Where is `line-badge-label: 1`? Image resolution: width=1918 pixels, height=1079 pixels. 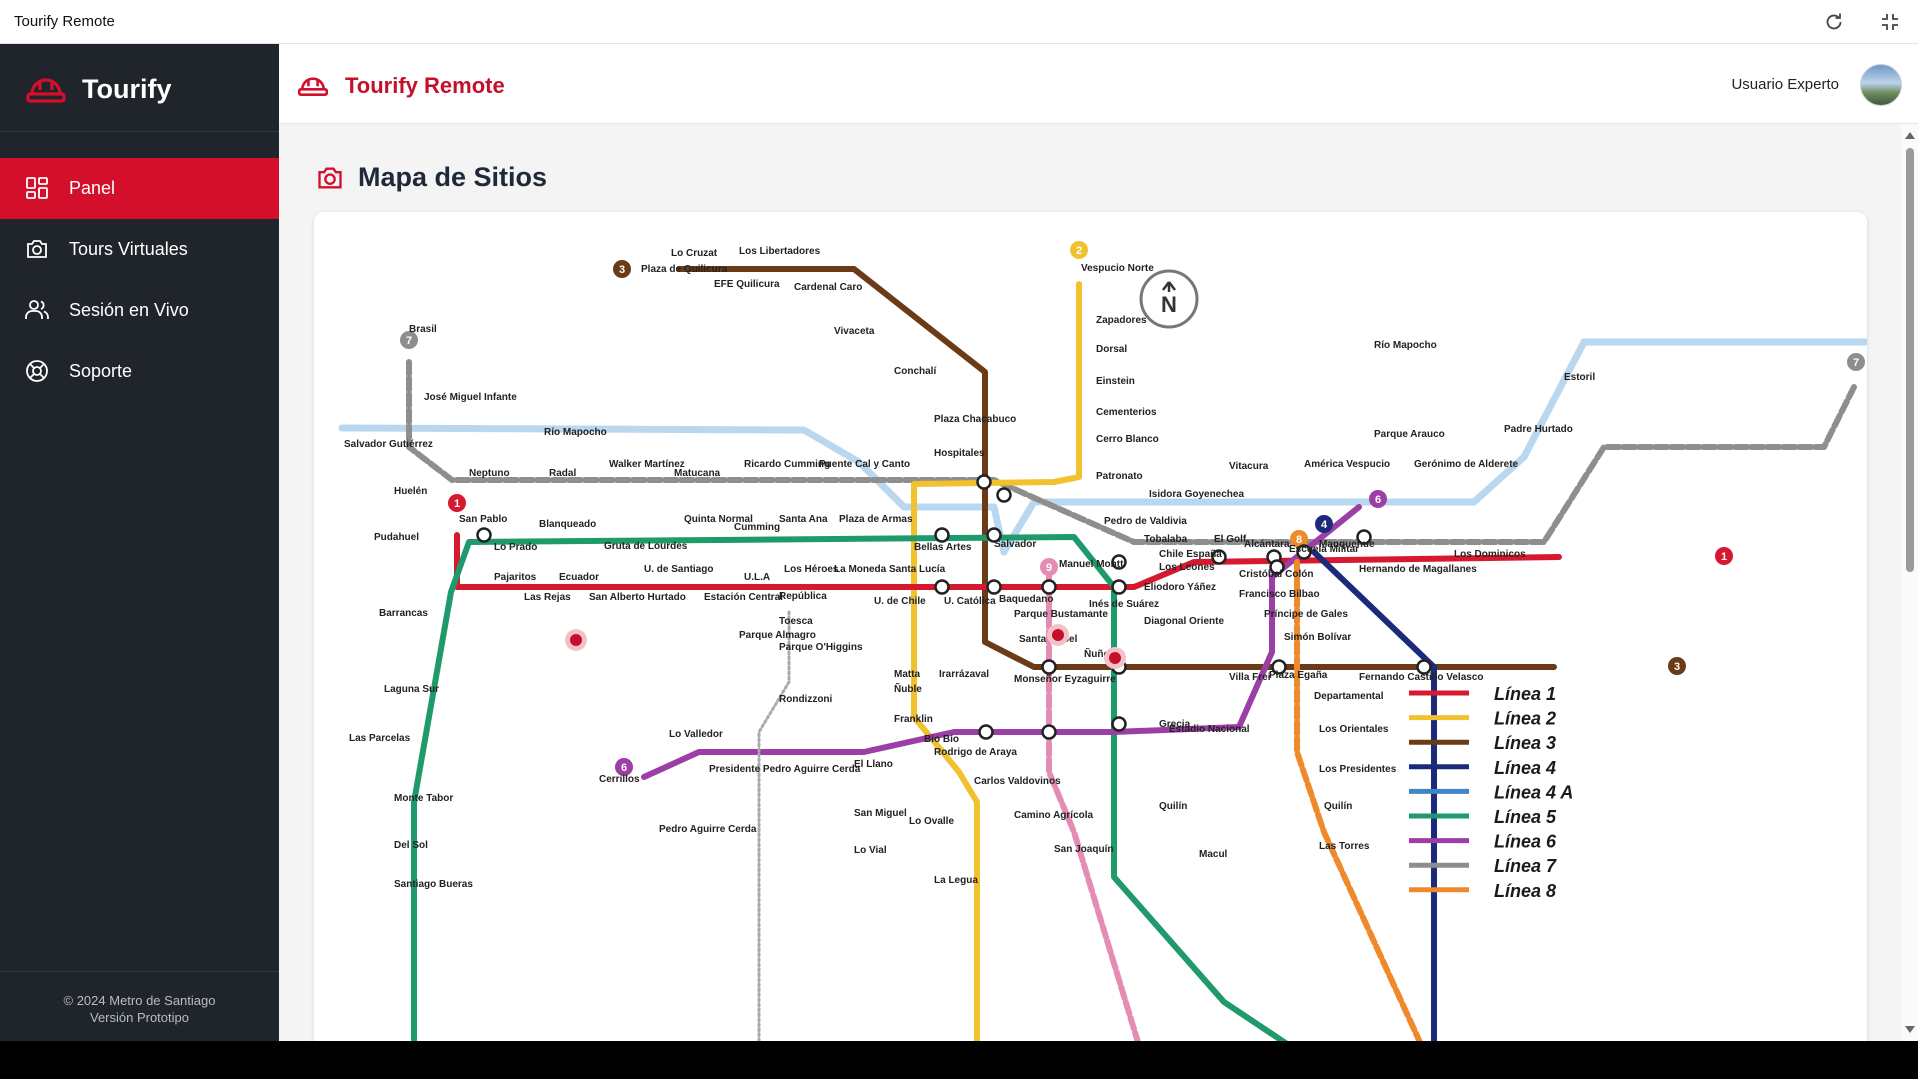 line-badge-label: 1 is located at coordinates (457, 504).